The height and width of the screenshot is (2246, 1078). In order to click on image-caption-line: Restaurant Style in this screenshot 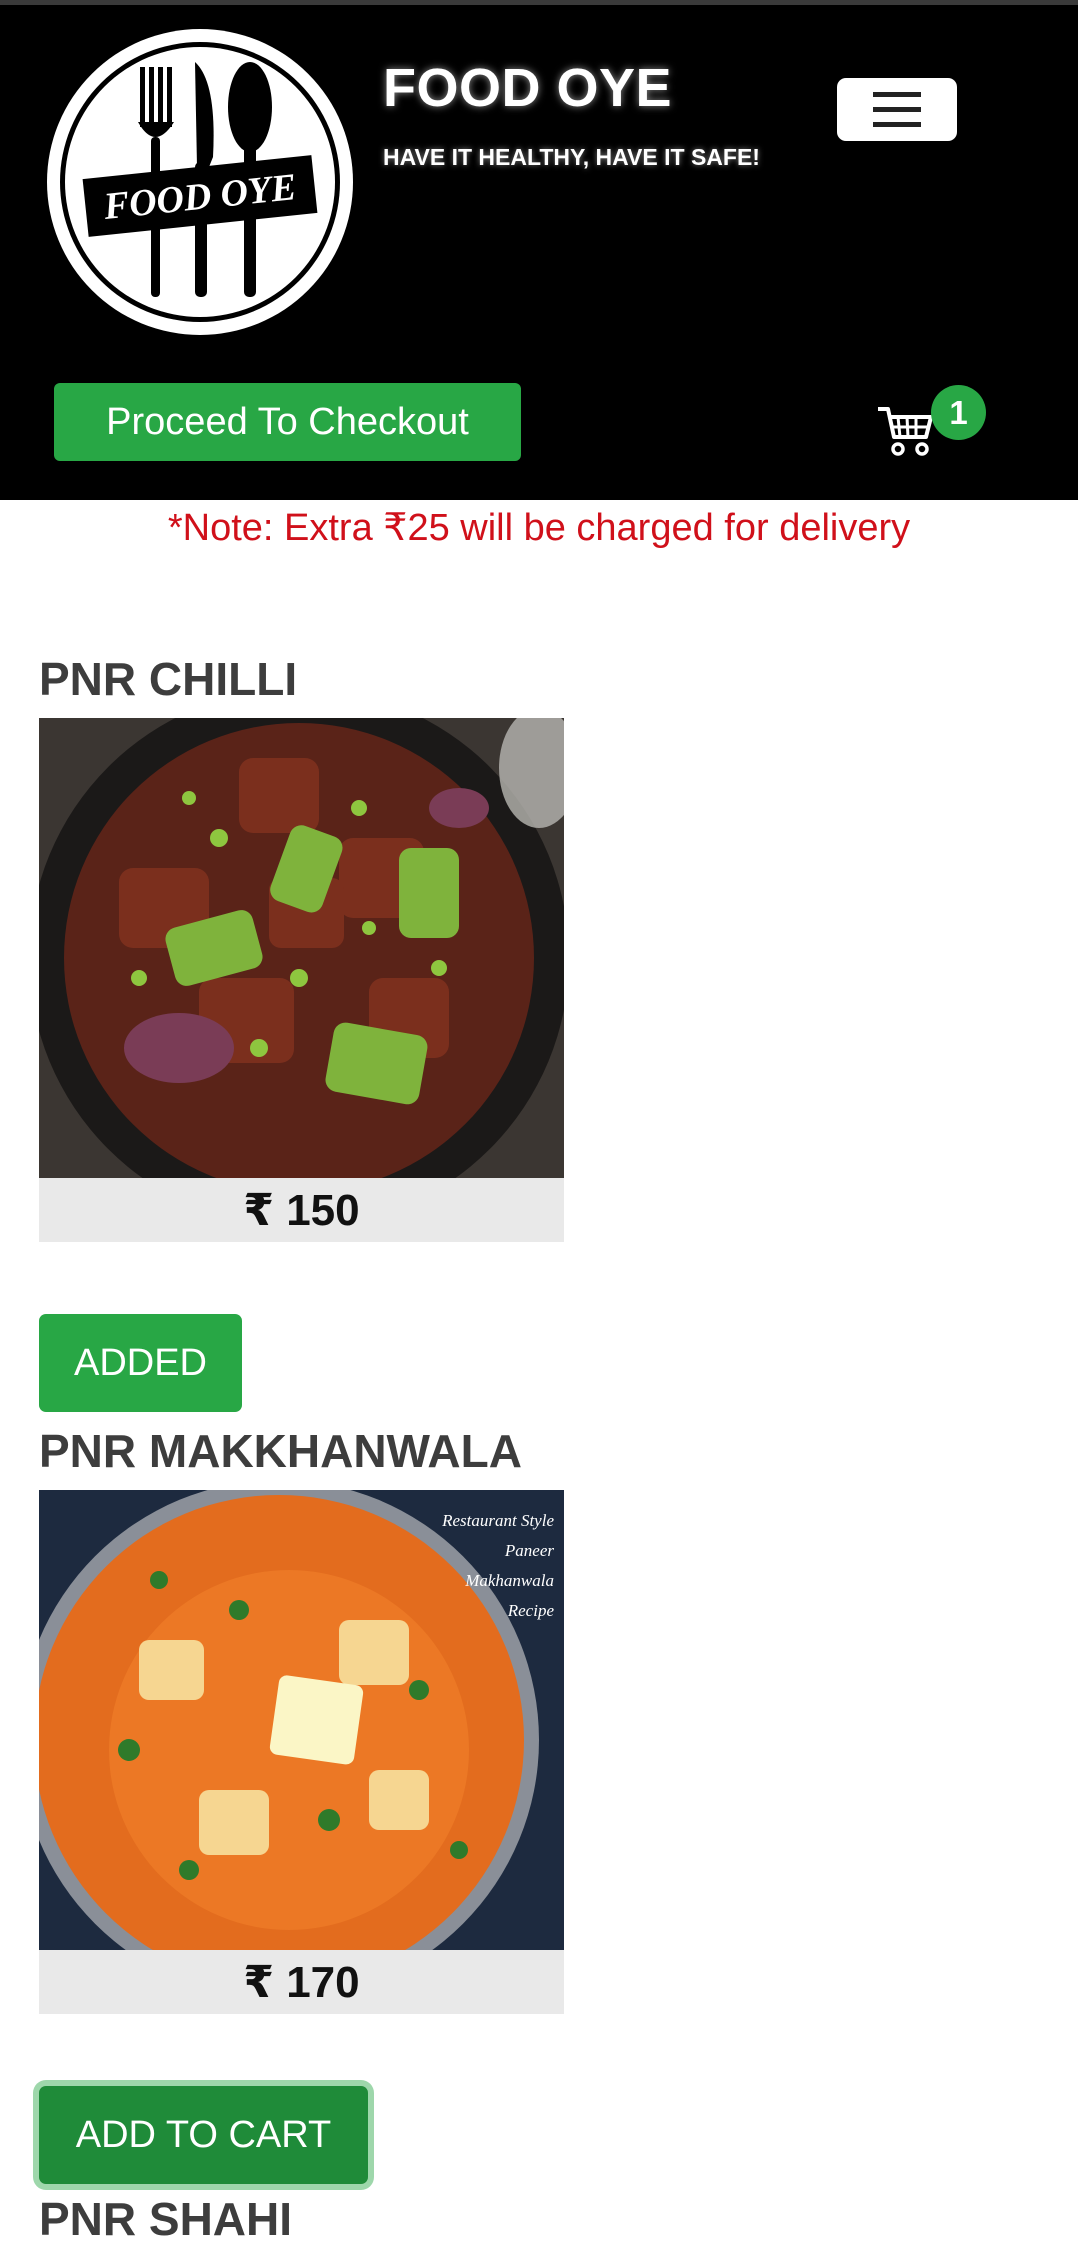, I will do `click(497, 1520)`.